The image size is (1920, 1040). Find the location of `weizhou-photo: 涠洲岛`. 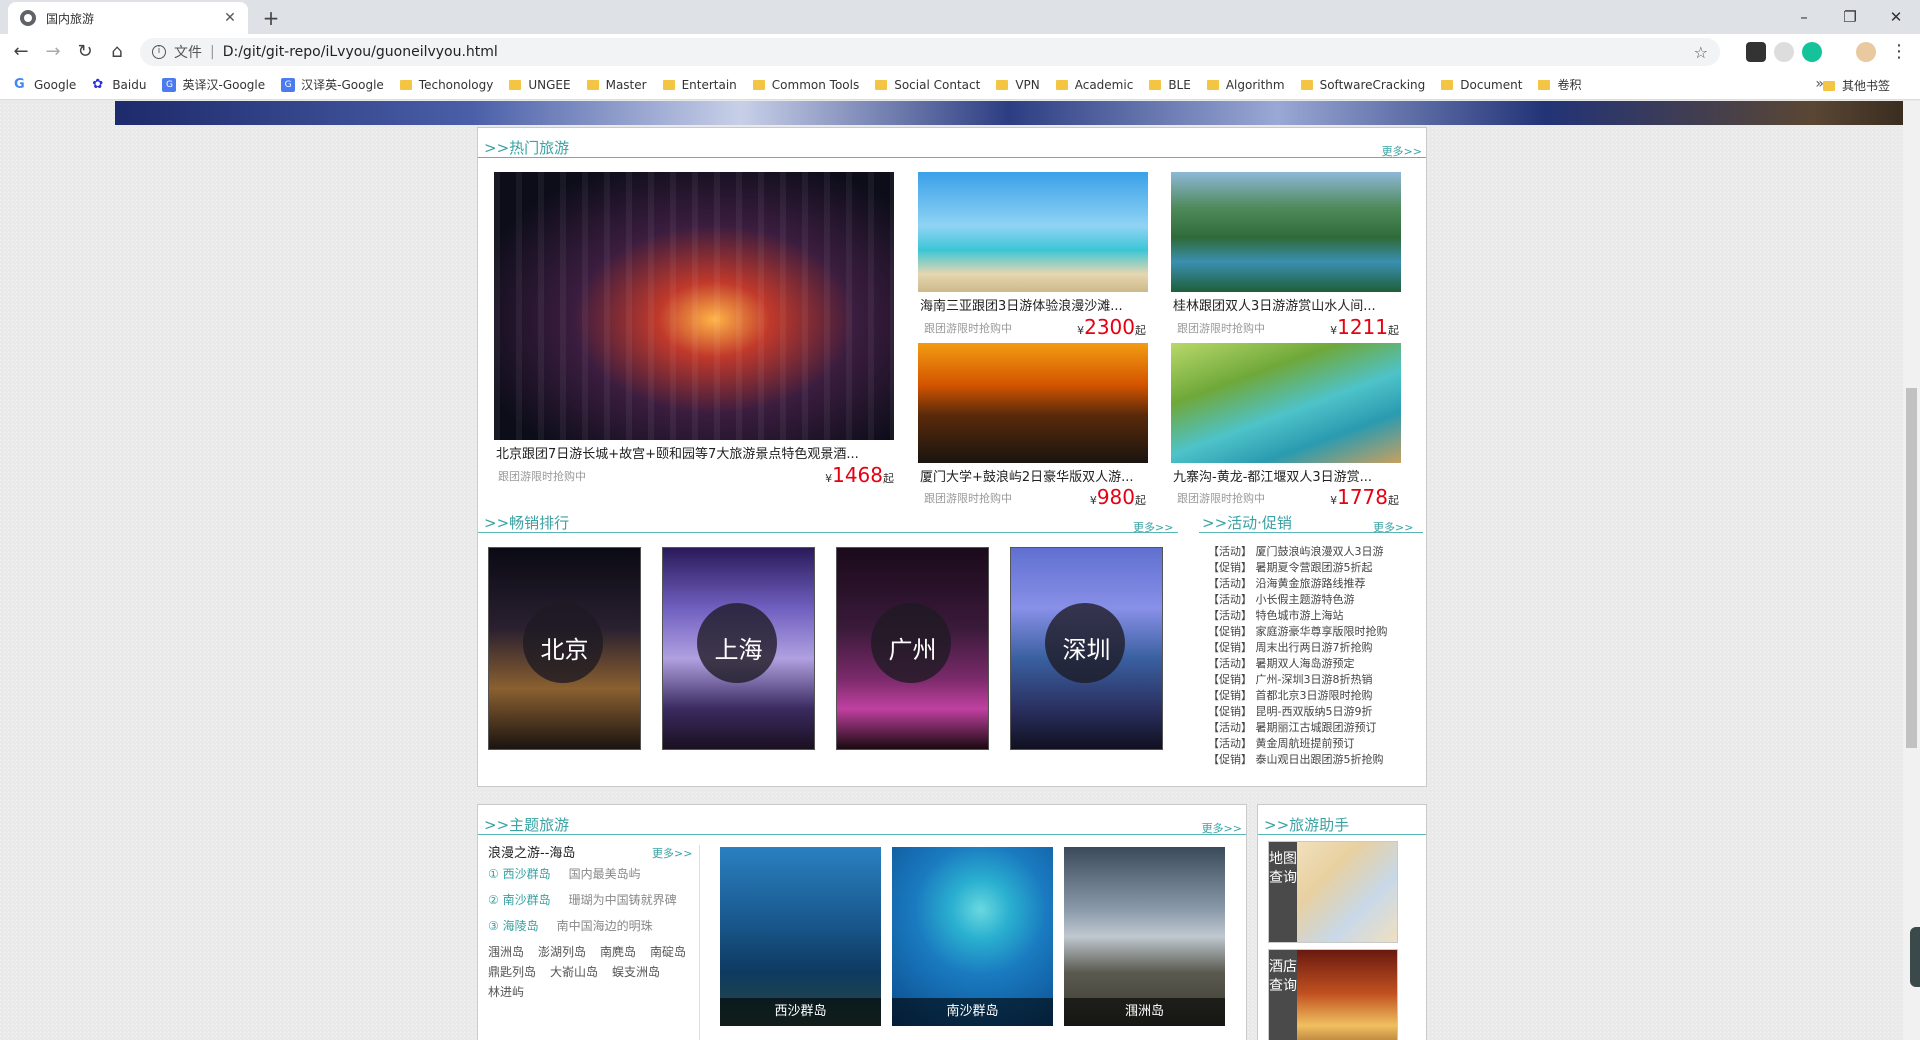

weizhou-photo: 涠洲岛 is located at coordinates (1144, 936).